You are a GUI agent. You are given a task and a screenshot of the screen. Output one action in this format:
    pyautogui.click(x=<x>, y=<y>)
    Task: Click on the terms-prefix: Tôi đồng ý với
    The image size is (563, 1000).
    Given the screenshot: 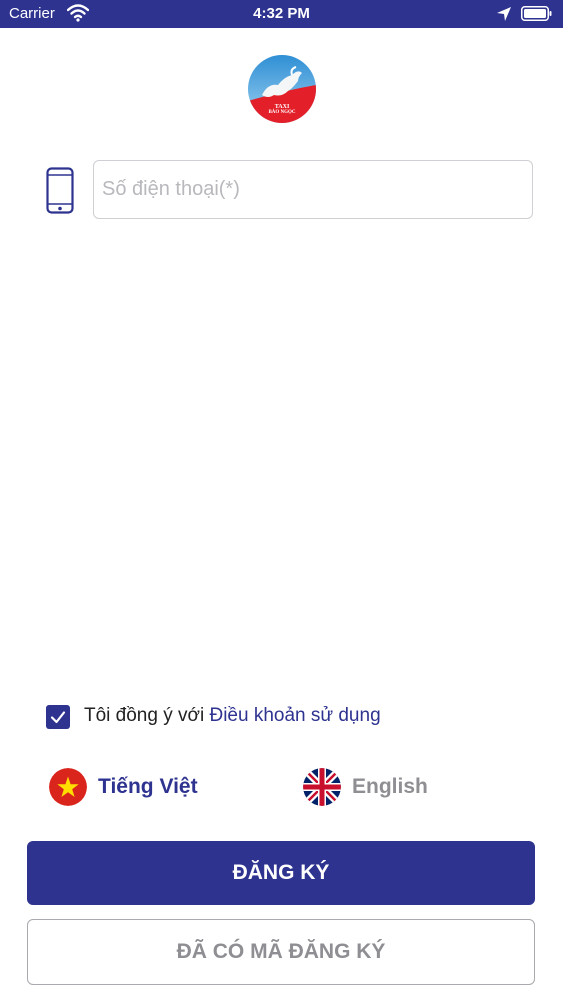 What is the action you would take?
    pyautogui.click(x=147, y=715)
    